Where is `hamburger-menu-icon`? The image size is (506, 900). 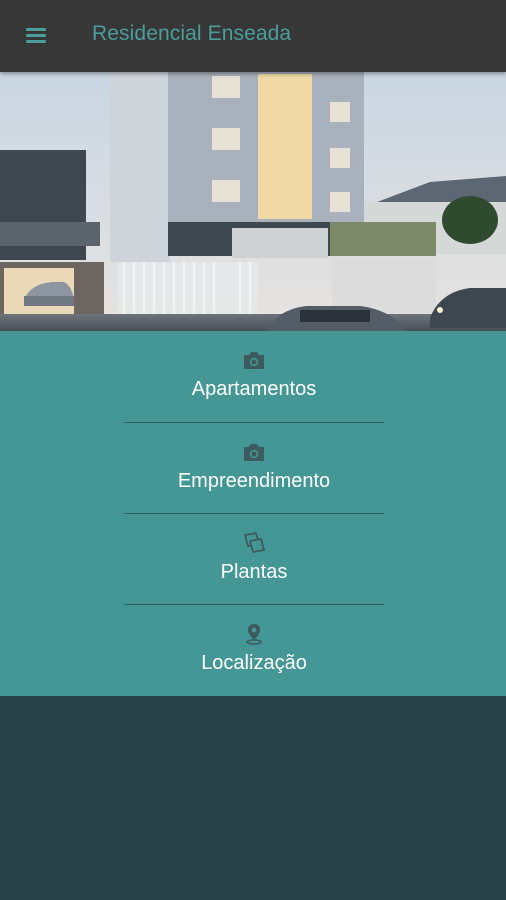
hamburger-menu-icon is located at coordinates (36, 29).